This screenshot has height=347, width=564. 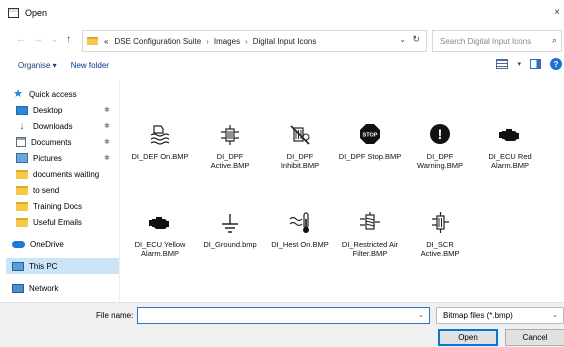 What do you see at coordinates (160, 141) in the screenshot?
I see `file-item: DI_DEF On.BMP` at bounding box center [160, 141].